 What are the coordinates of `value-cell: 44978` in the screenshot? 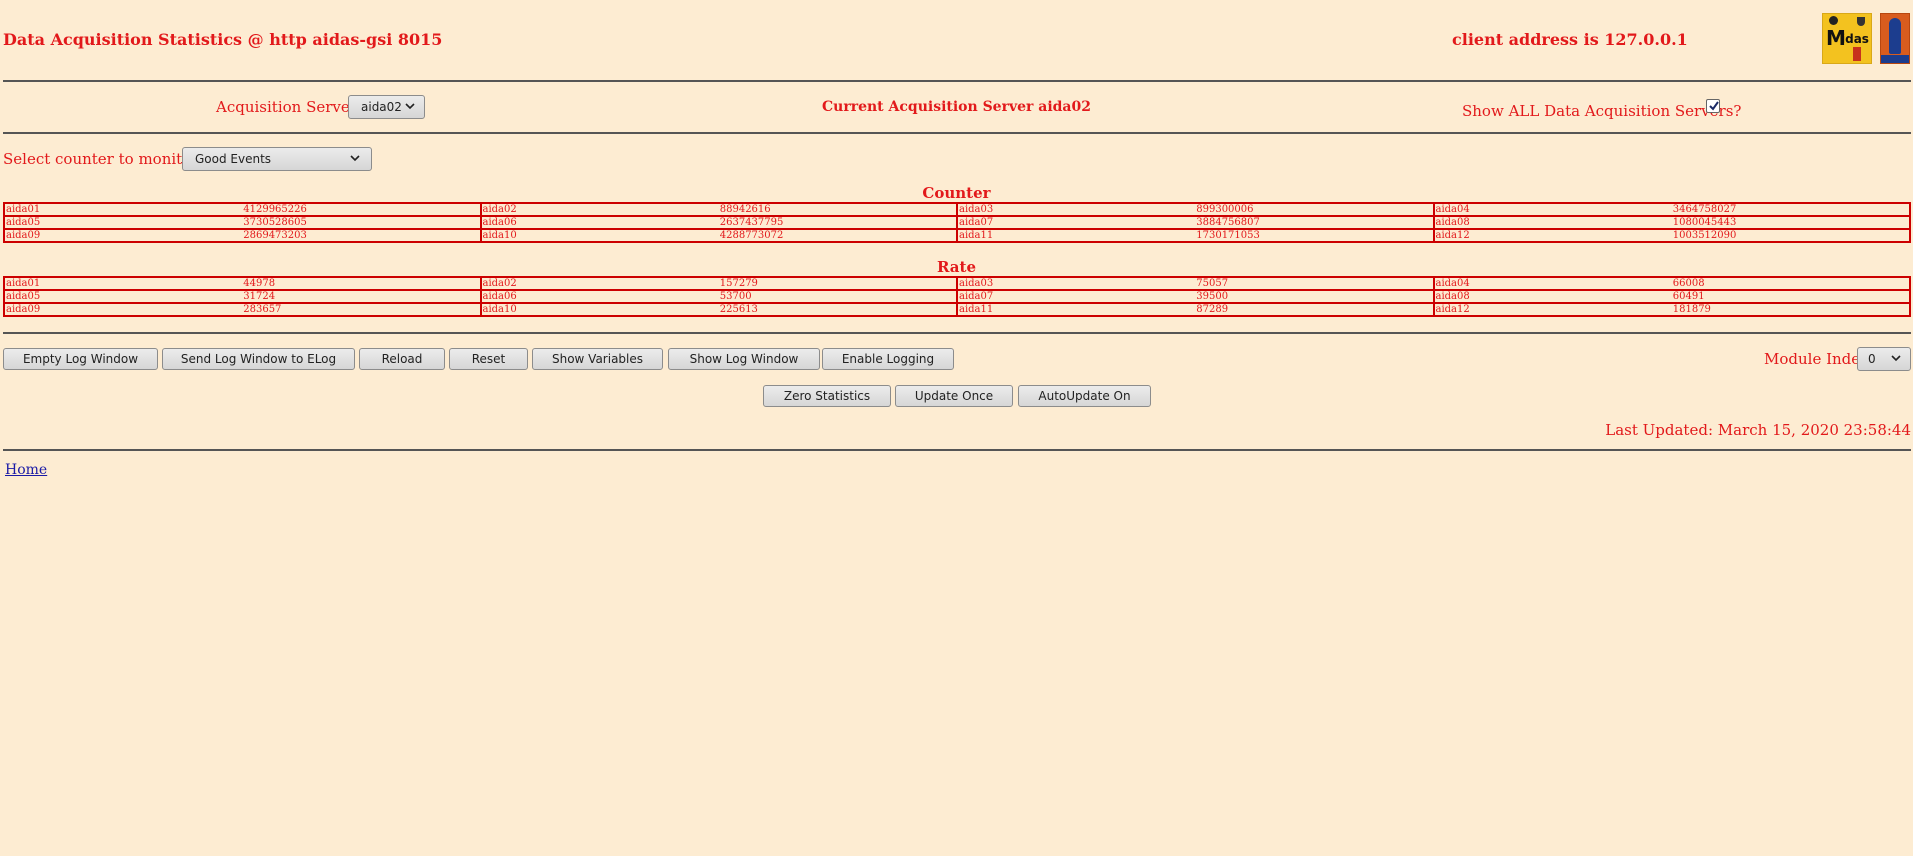 It's located at (259, 283).